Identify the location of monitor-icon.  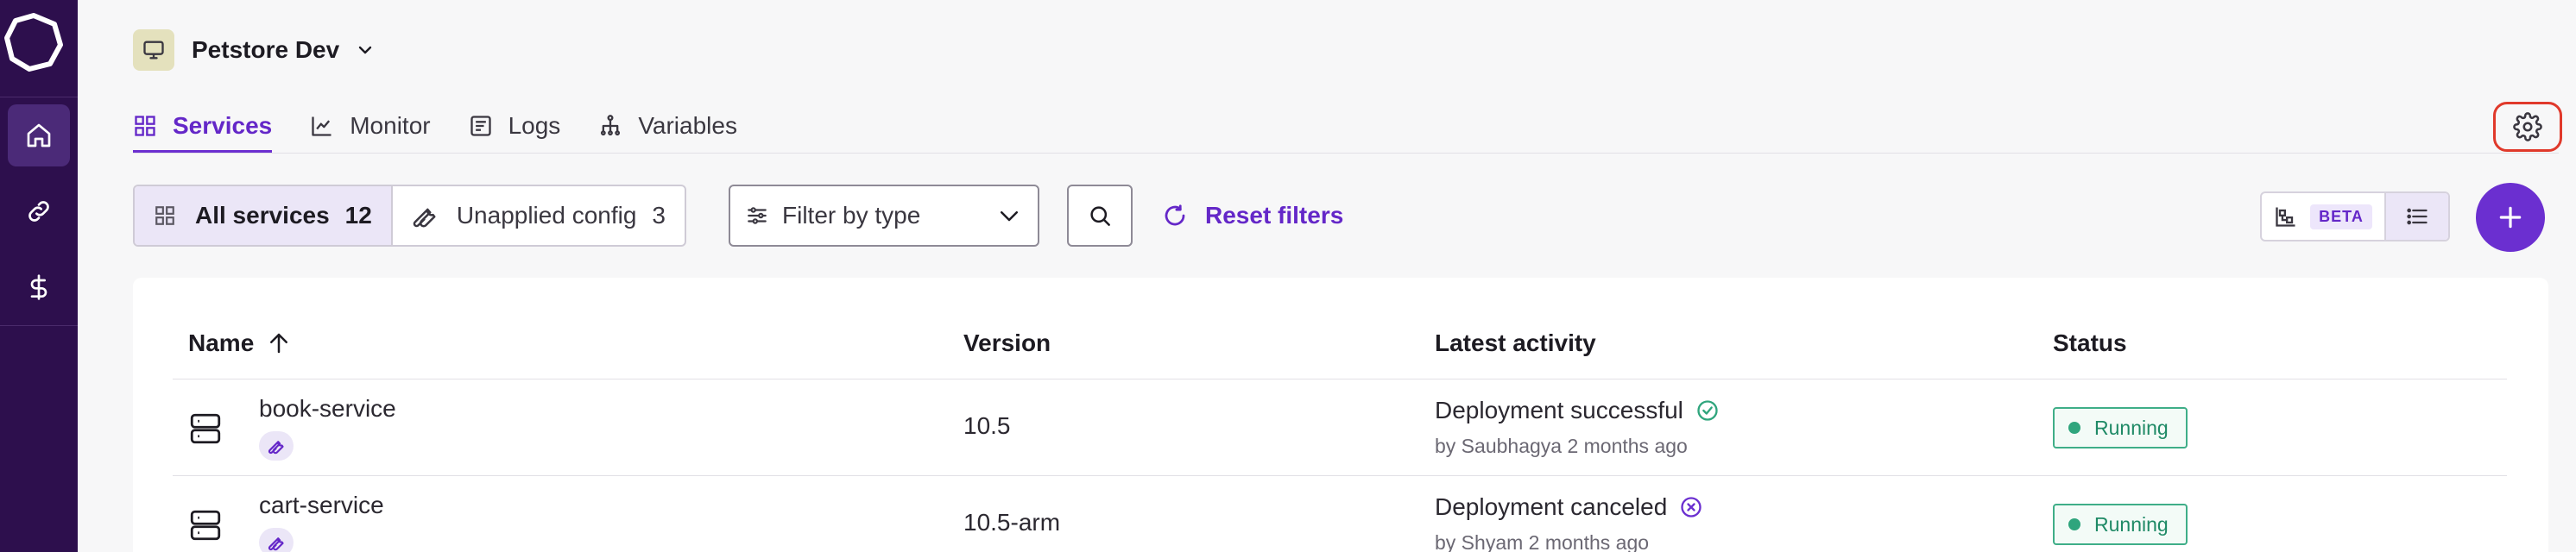
(153, 51).